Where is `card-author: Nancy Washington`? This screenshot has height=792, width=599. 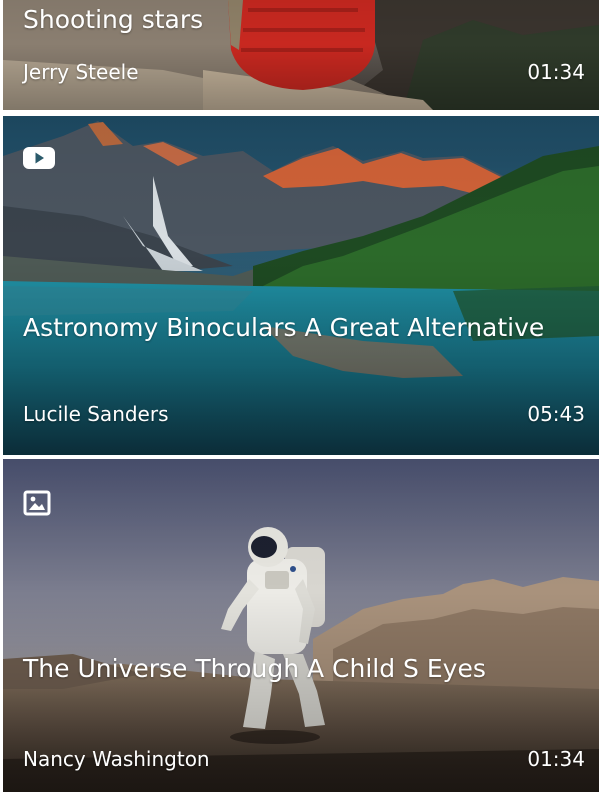 card-author: Nancy Washington is located at coordinates (116, 759).